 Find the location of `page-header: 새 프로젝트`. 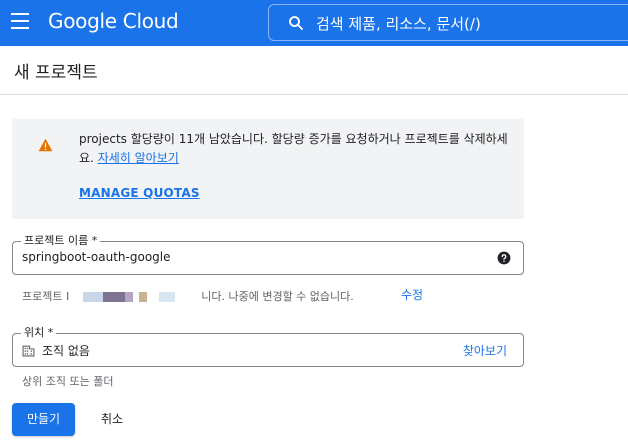

page-header: 새 프로젝트 is located at coordinates (314, 70).